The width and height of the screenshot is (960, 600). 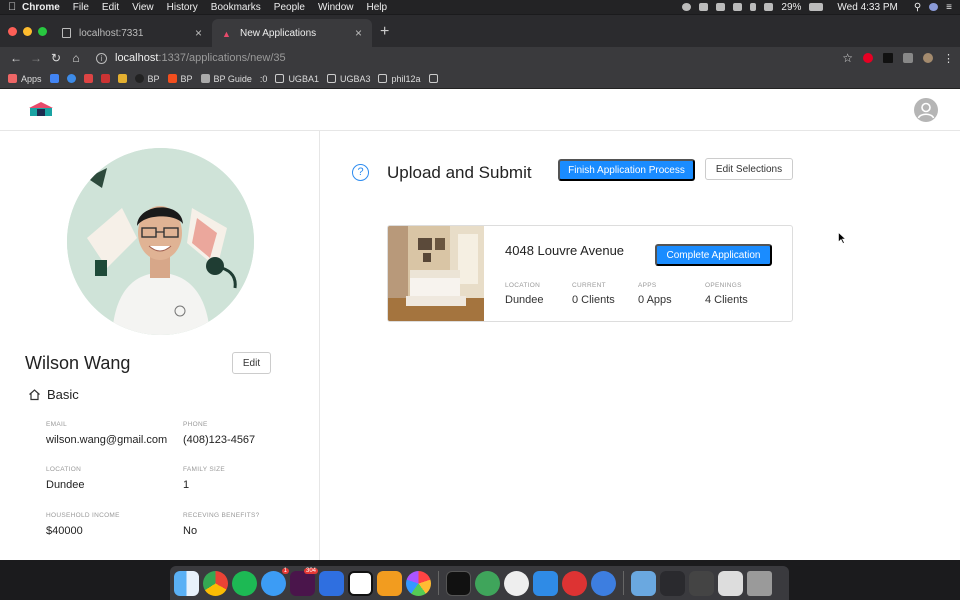 What do you see at coordinates (523, 285) in the screenshot?
I see `stat-label: LOCATION` at bounding box center [523, 285].